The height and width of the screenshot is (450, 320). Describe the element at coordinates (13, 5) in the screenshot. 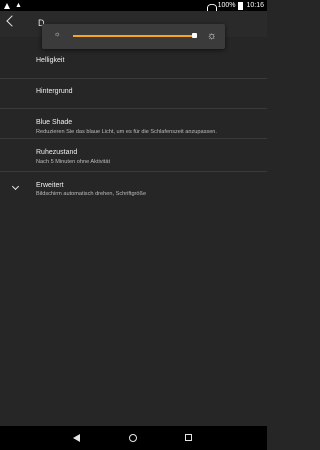

I see `status-left: ▲` at that location.